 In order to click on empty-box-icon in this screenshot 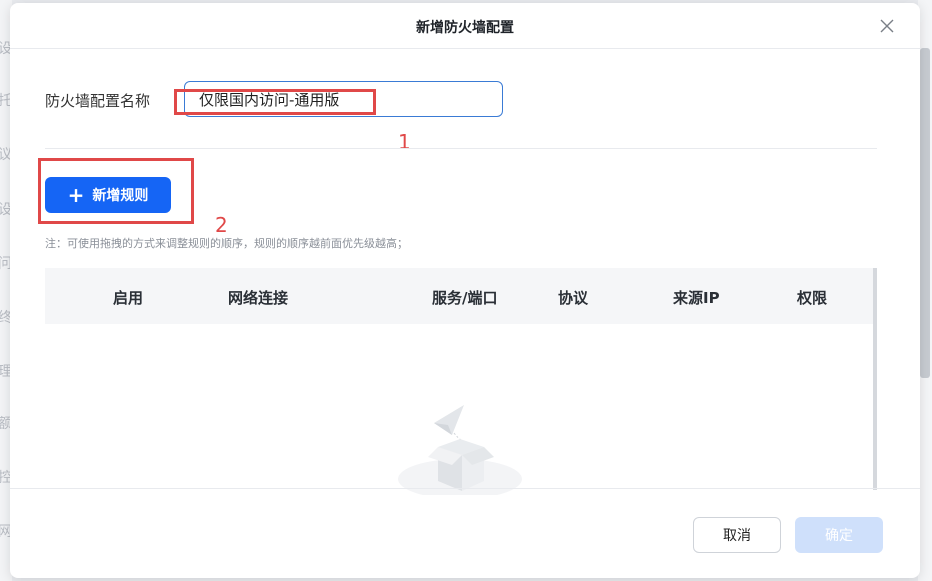, I will do `click(460, 450)`.